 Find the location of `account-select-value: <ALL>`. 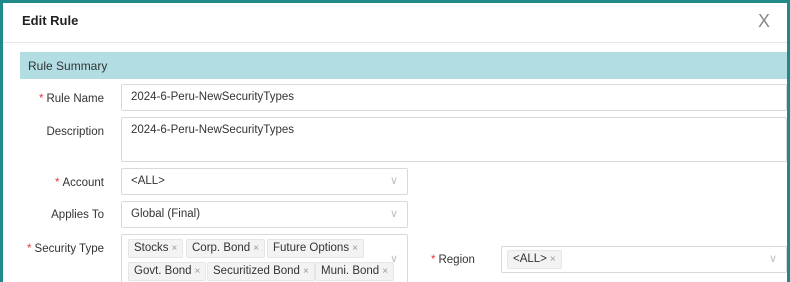

account-select-value: <ALL> is located at coordinates (148, 181).